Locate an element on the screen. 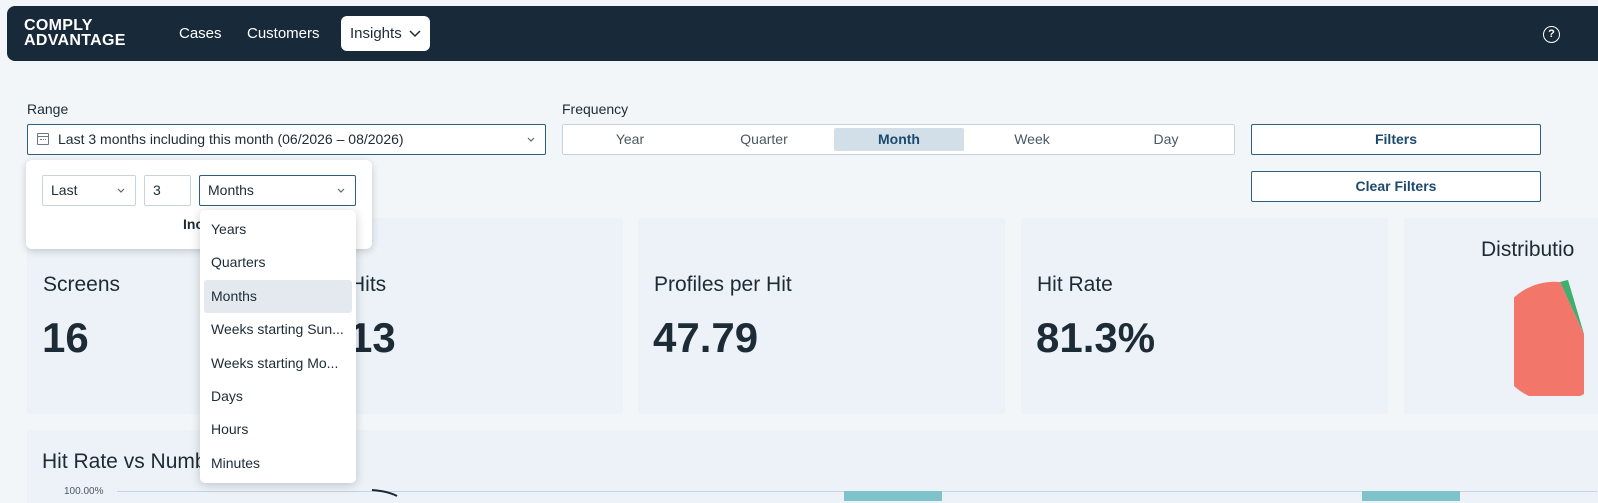 The width and height of the screenshot is (1598, 503). unit-option-months: Months is located at coordinates (278, 296).